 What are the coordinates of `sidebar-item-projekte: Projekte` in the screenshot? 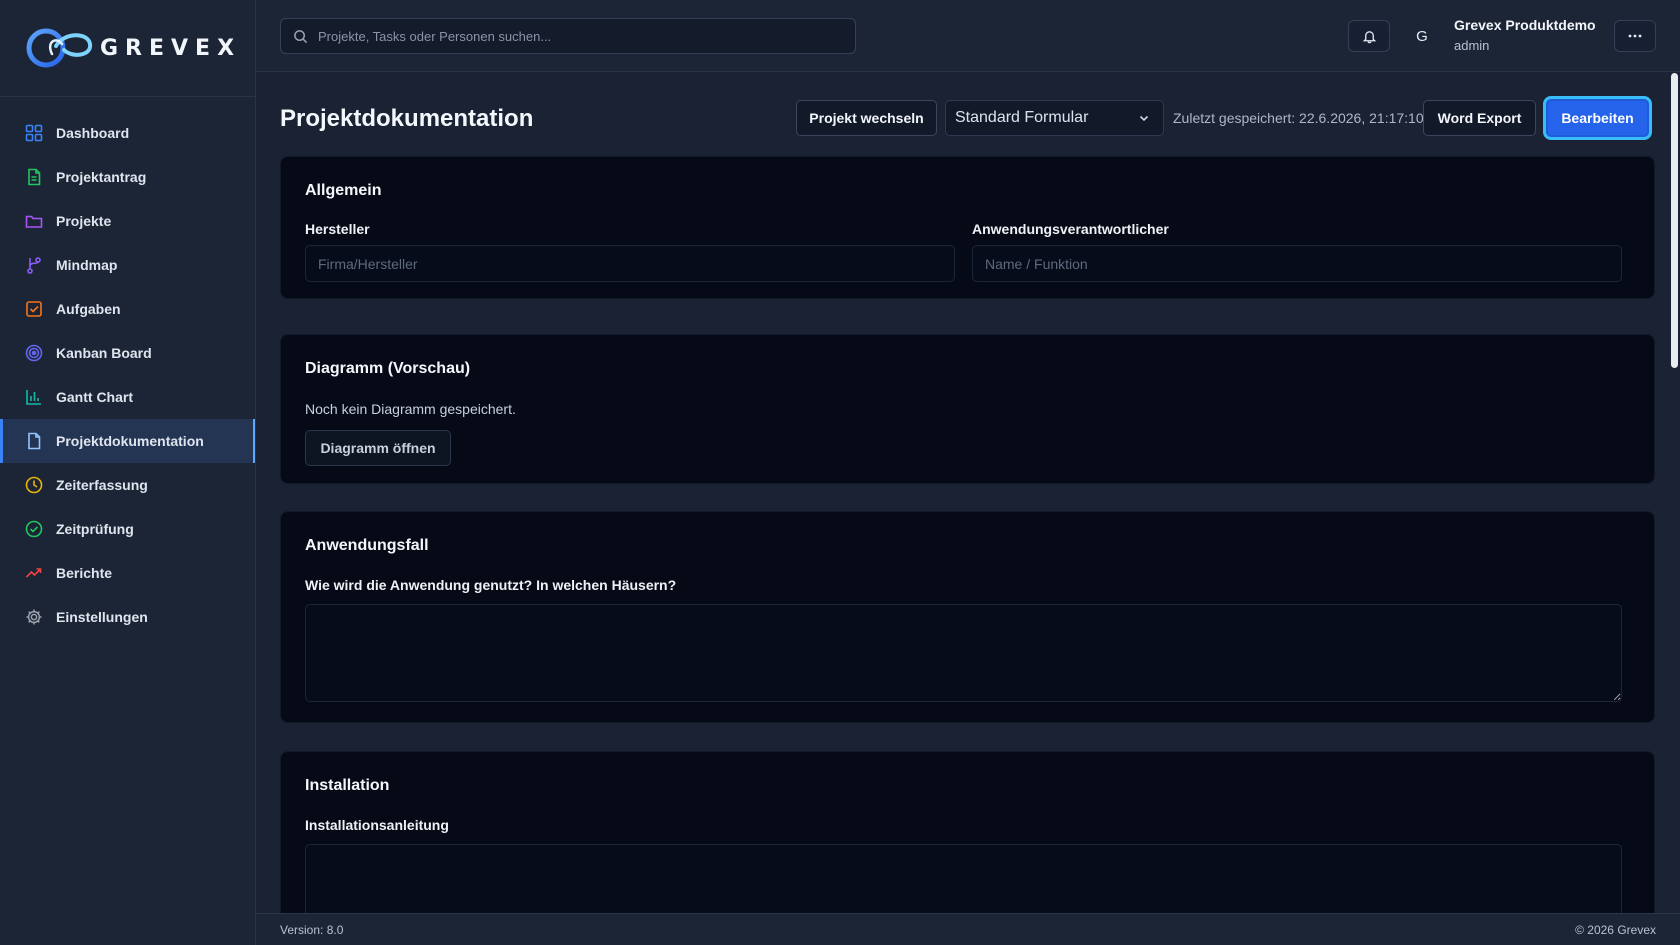 It's located at (127, 221).